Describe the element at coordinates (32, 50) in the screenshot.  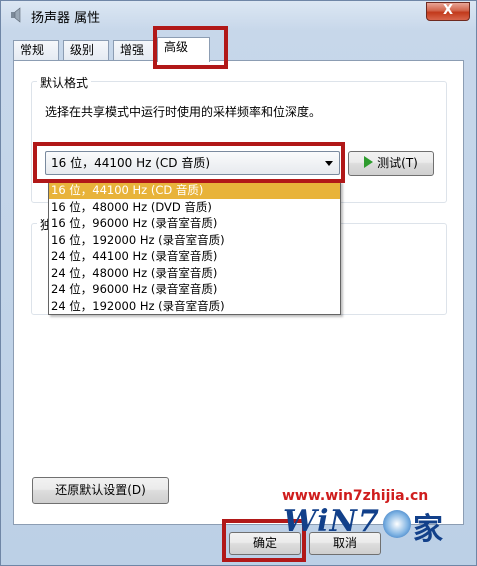
I see `tab-general-label: 常规` at that location.